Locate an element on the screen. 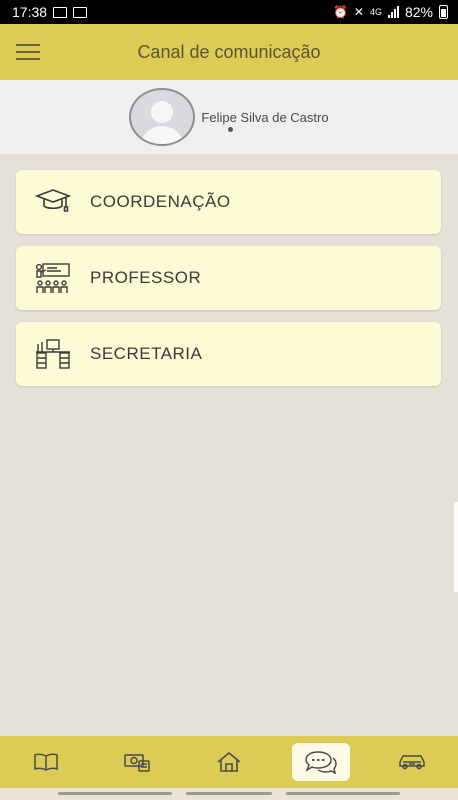 The height and width of the screenshot is (800, 458). channel-professor: PROFESSOR is located at coordinates (228, 278).